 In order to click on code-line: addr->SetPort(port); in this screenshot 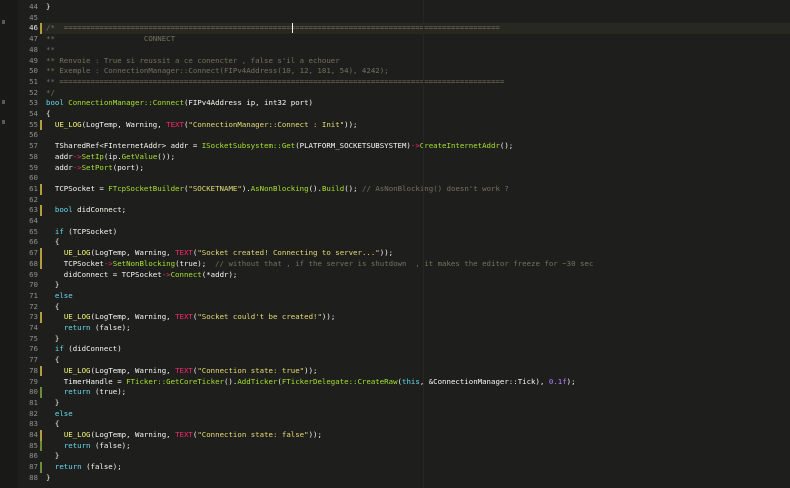, I will do `click(95, 168)`.